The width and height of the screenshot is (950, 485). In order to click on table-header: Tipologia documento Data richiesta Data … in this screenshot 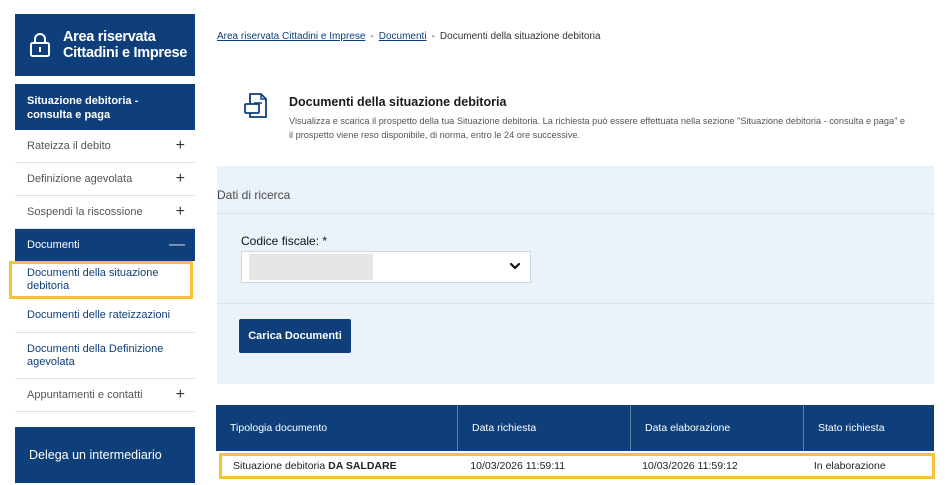, I will do `click(575, 428)`.